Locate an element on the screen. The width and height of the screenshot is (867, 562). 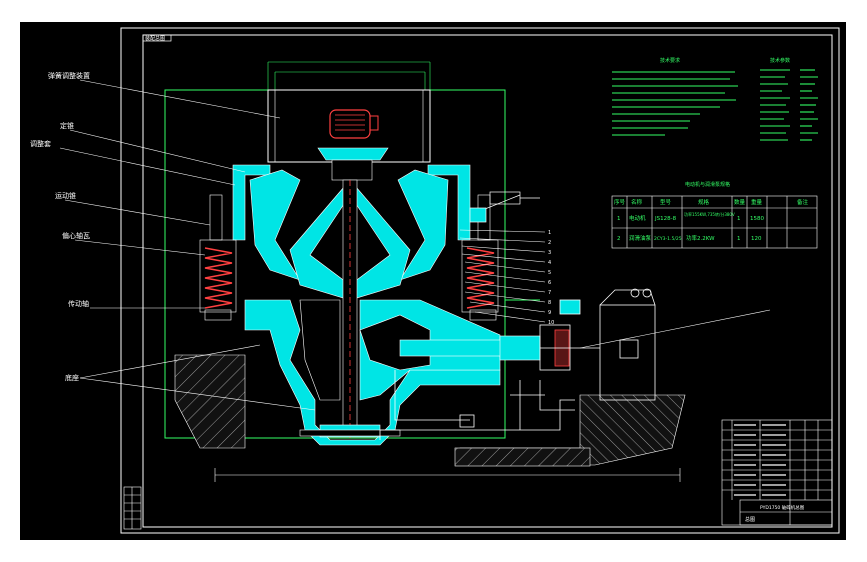
motor-table-row-2: 2 润滑油泵 2CY3-1.5/25 功率2.2KW 1 120 is located at coordinates (689, 238).